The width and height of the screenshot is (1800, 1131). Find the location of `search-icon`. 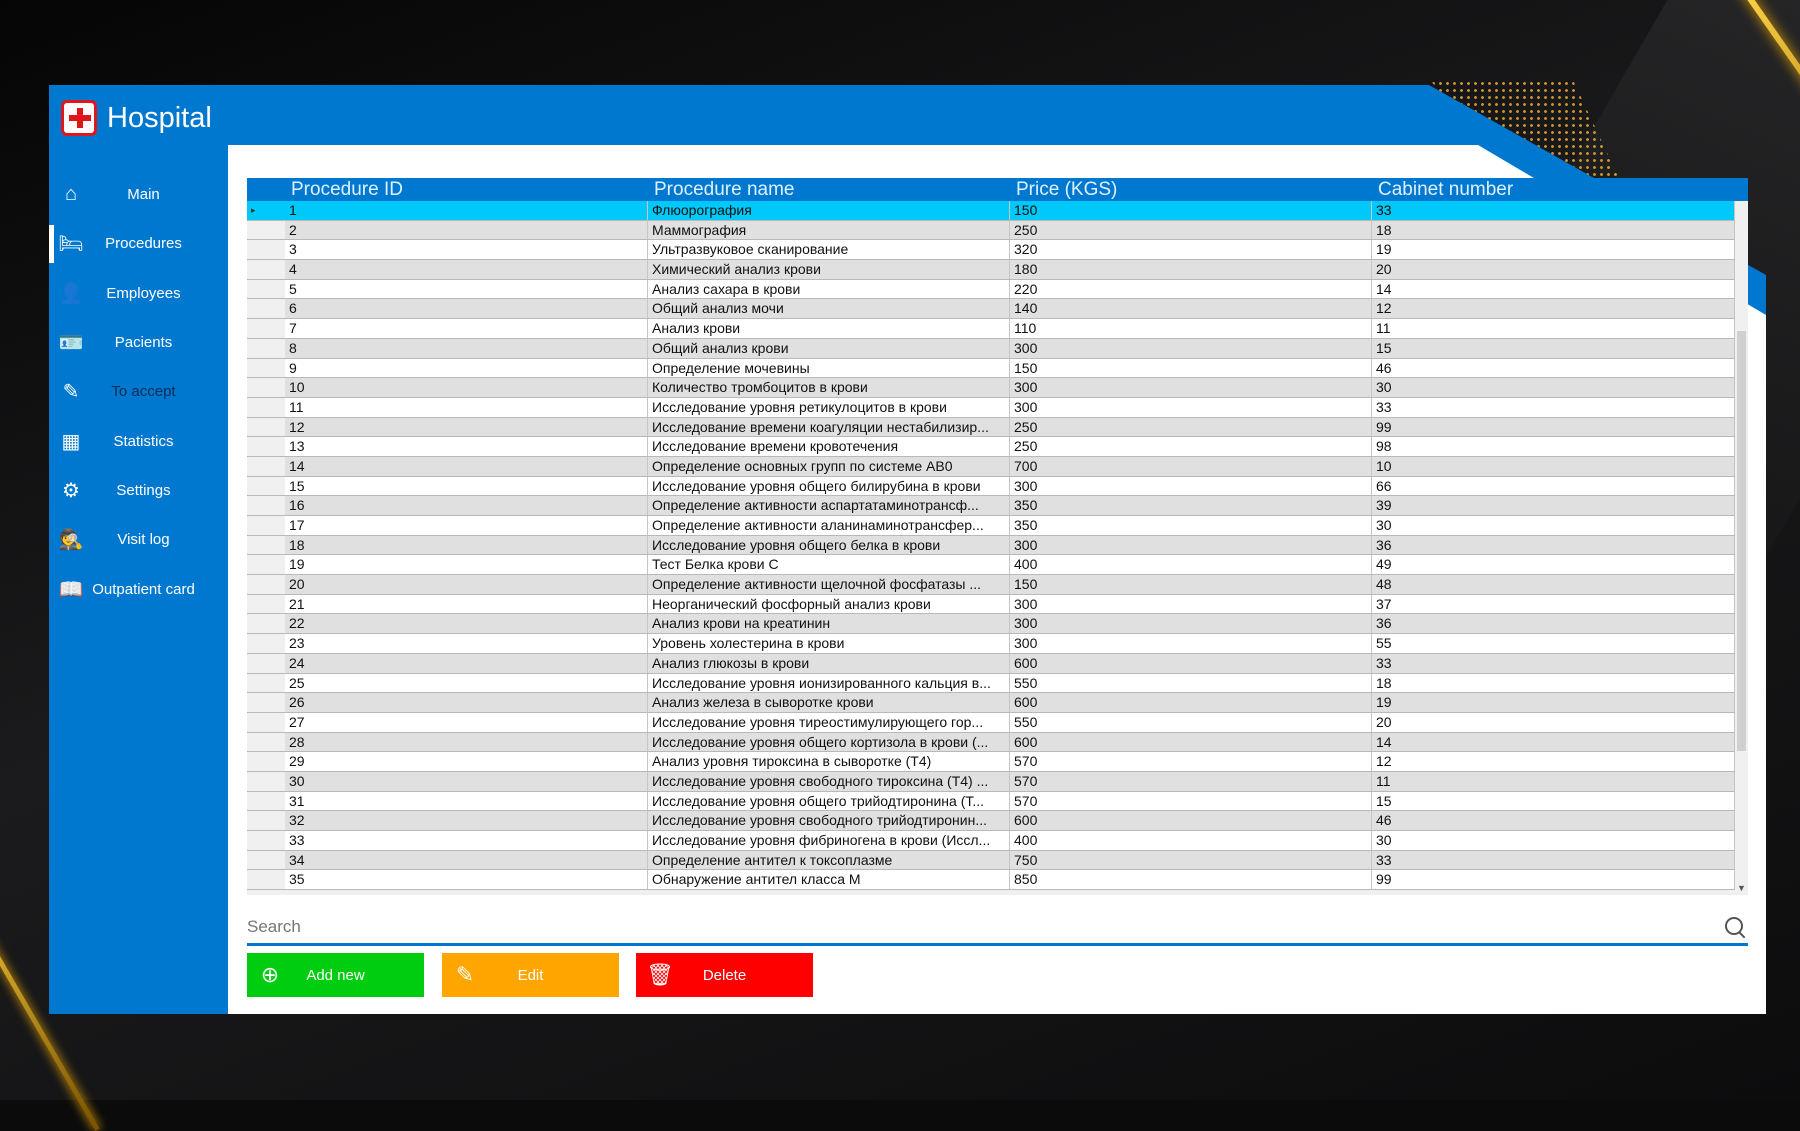

search-icon is located at coordinates (1735, 927).